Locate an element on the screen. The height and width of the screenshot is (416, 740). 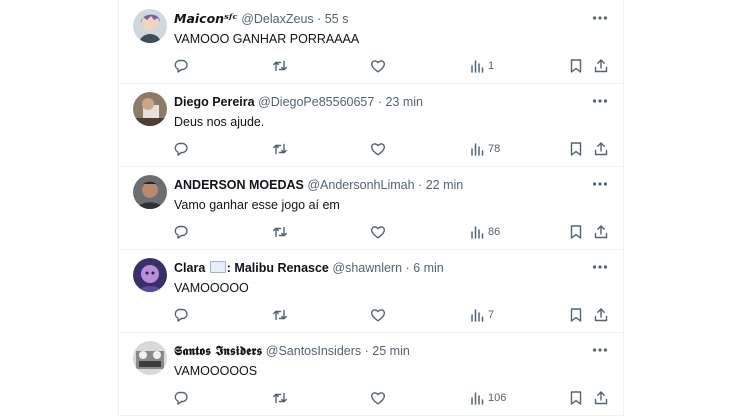
views-count: 106 is located at coordinates (497, 398).